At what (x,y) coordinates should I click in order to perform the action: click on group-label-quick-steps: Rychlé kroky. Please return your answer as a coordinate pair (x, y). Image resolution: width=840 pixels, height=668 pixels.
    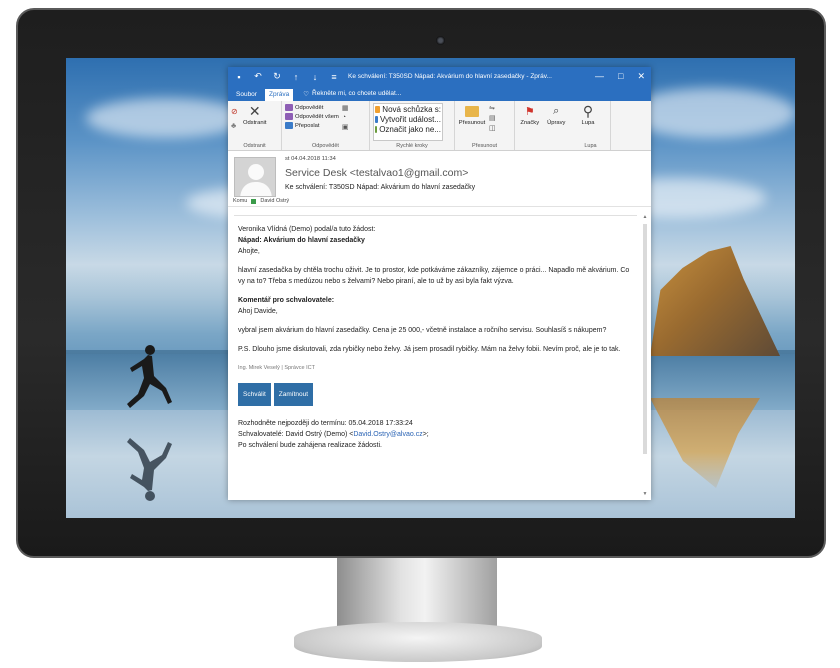
    Looking at the image, I should click on (412, 146).